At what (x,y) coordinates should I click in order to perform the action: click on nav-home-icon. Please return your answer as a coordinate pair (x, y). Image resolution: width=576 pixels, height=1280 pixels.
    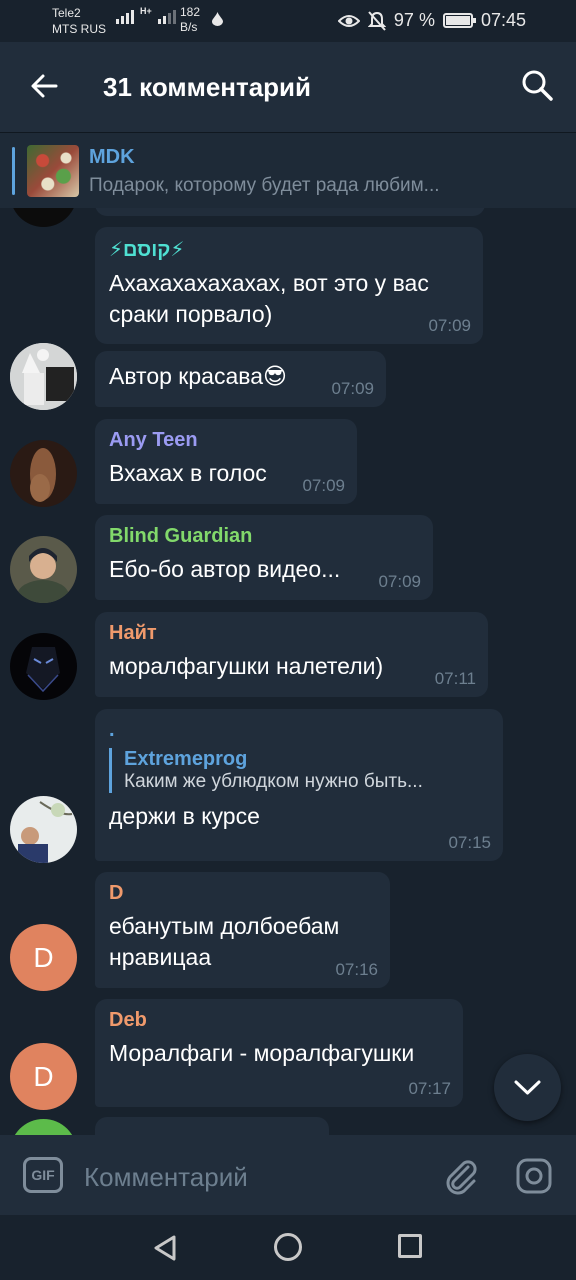
    Looking at the image, I should click on (288, 1247).